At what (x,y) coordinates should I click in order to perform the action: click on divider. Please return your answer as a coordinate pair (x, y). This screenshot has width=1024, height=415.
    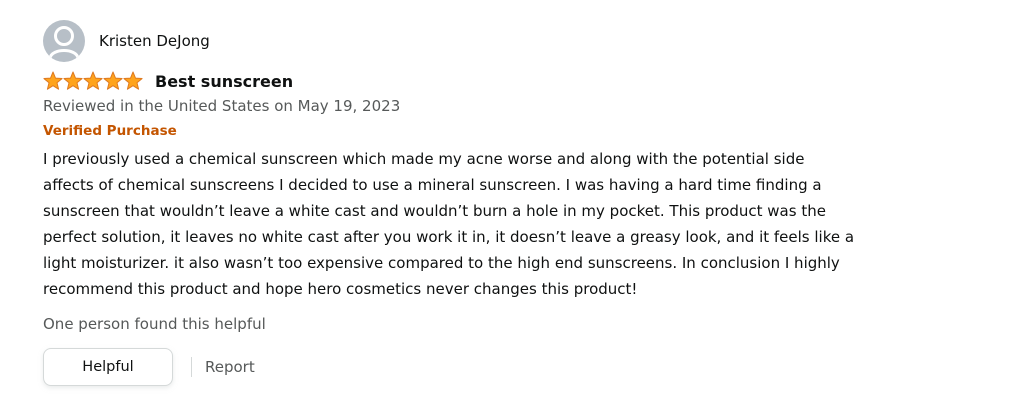
    Looking at the image, I should click on (191, 367).